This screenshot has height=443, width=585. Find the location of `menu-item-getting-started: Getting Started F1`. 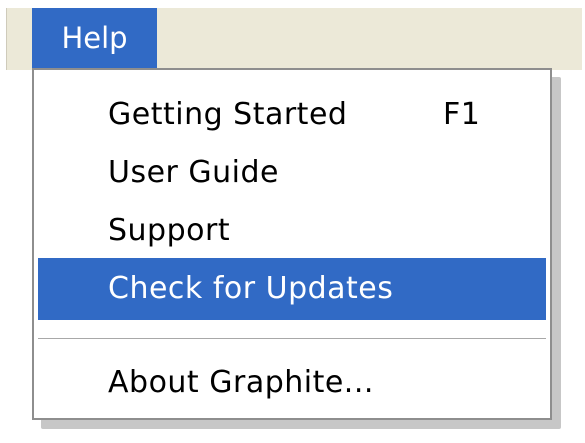

menu-item-getting-started: Getting Started F1 is located at coordinates (292, 115).